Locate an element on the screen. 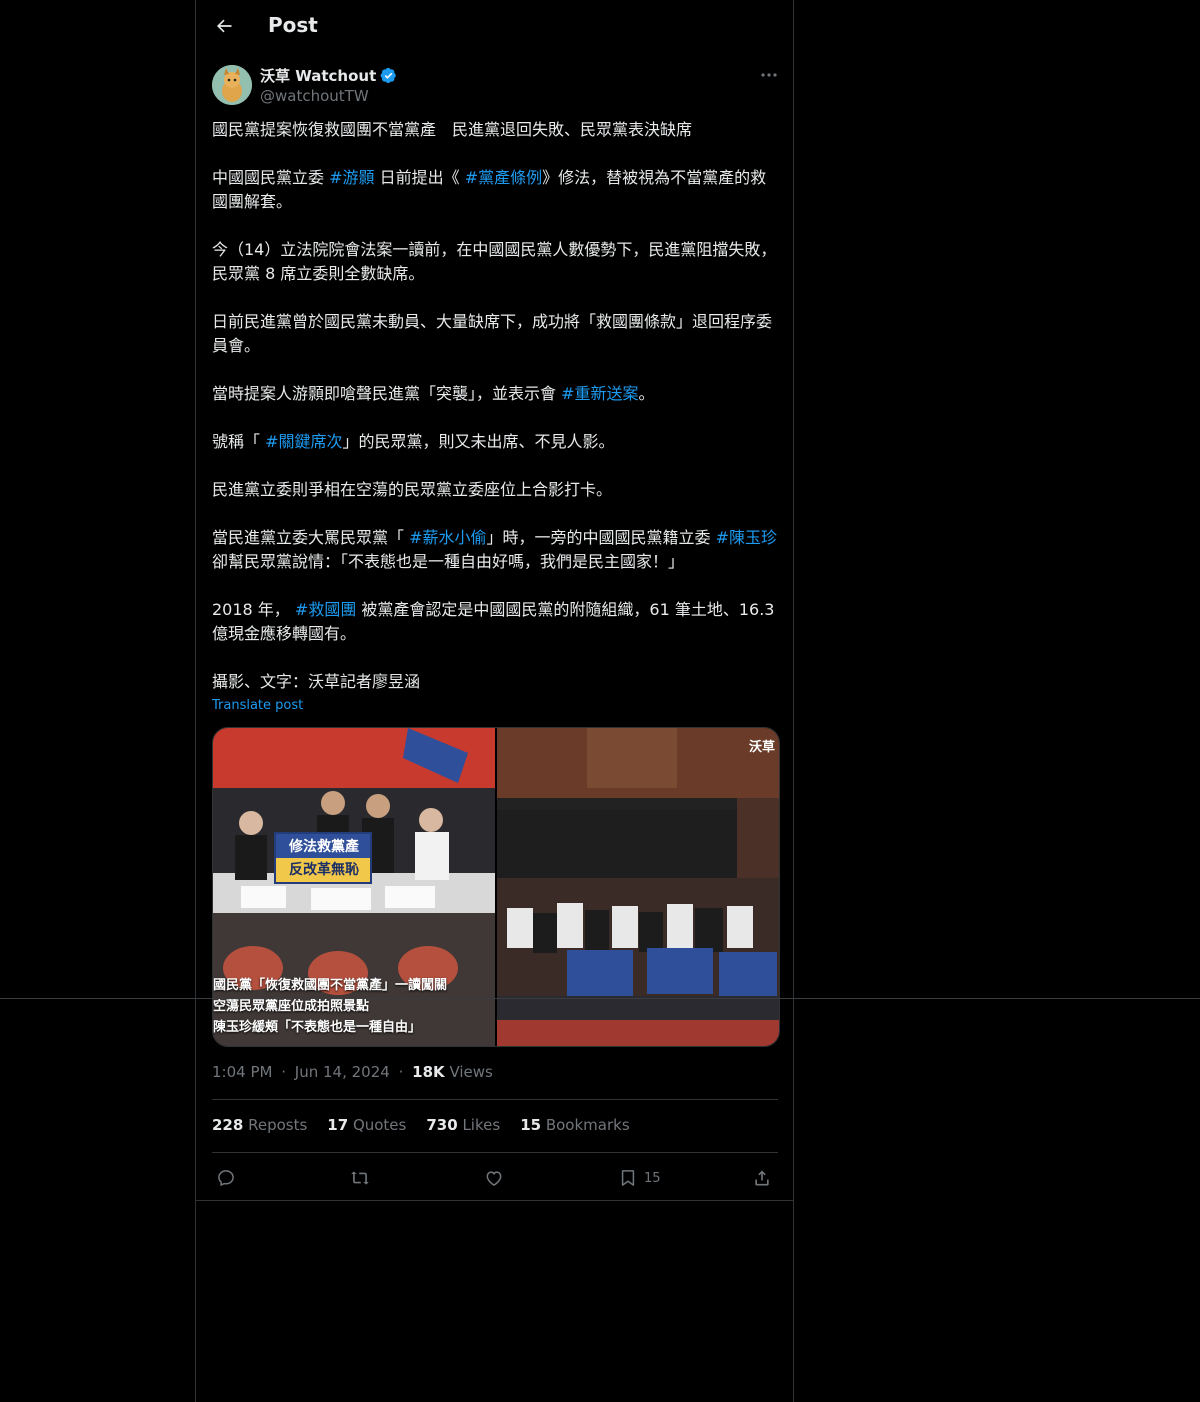 This screenshot has width=1200, height=1402. post-paragraph: 民進黨立委則爭相在空蕩的民眾黨立委座位上合影打卡。 is located at coordinates (497, 490).